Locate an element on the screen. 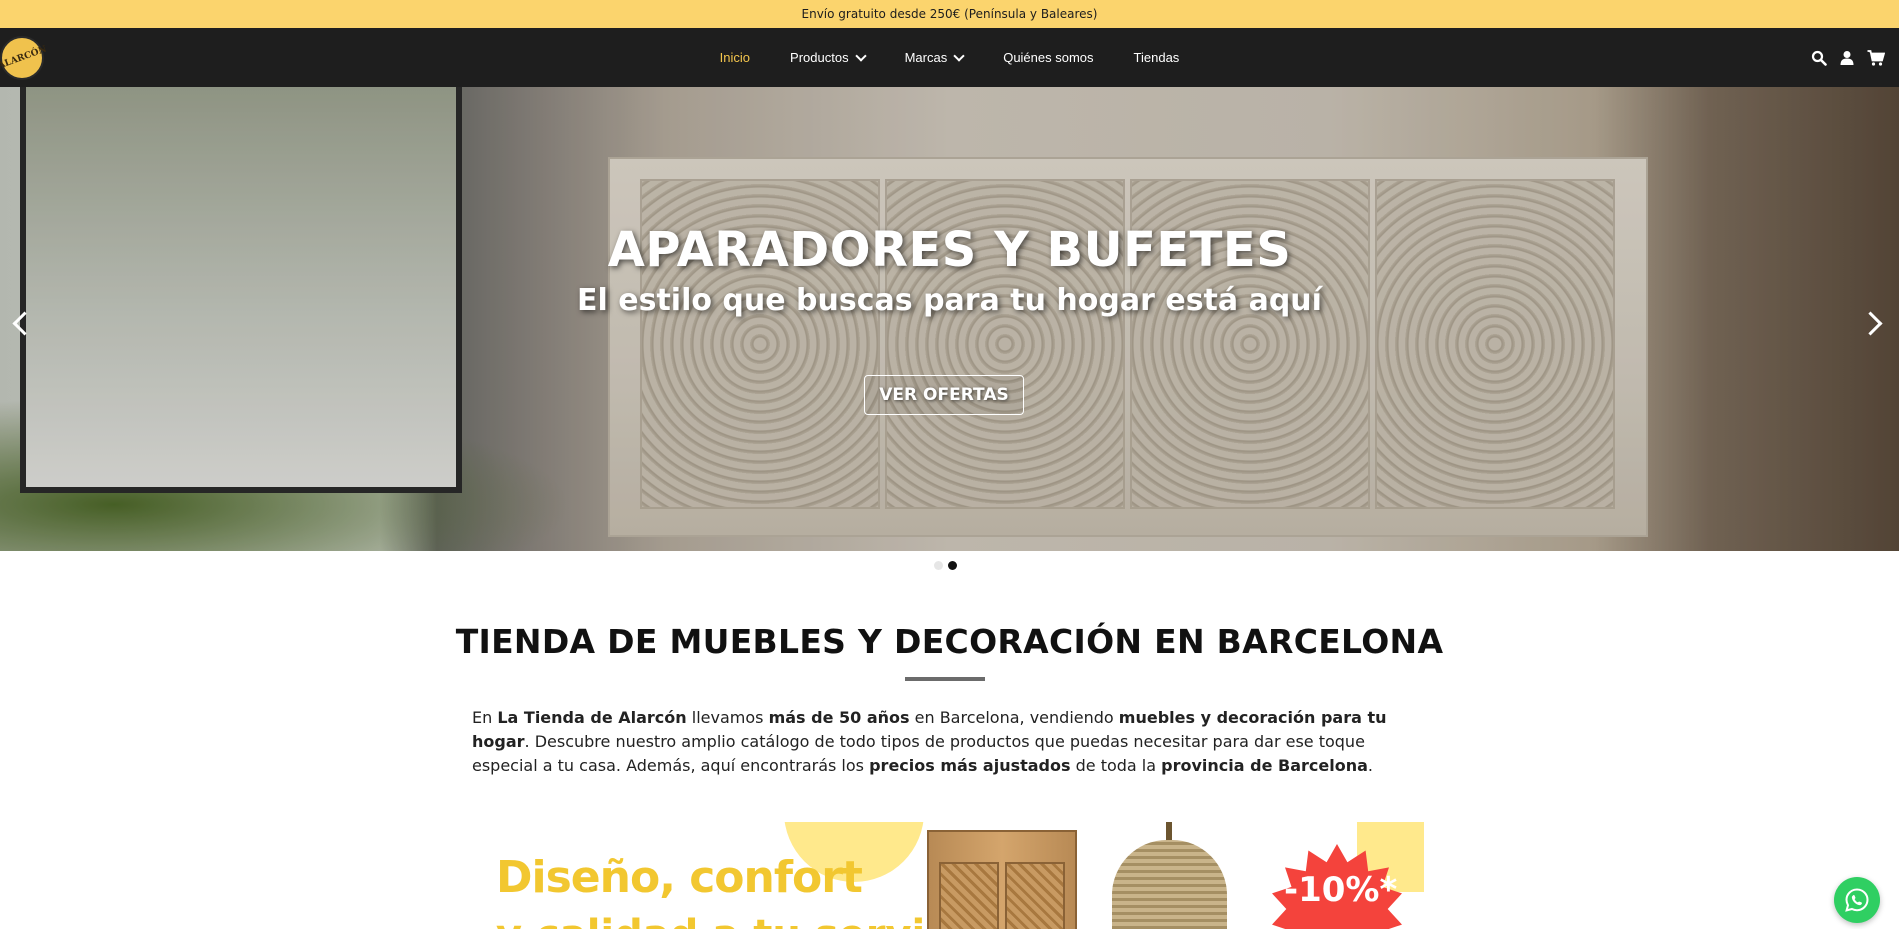 This screenshot has height=929, width=1899. menu-label: Quiénes somos is located at coordinates (1048, 57).